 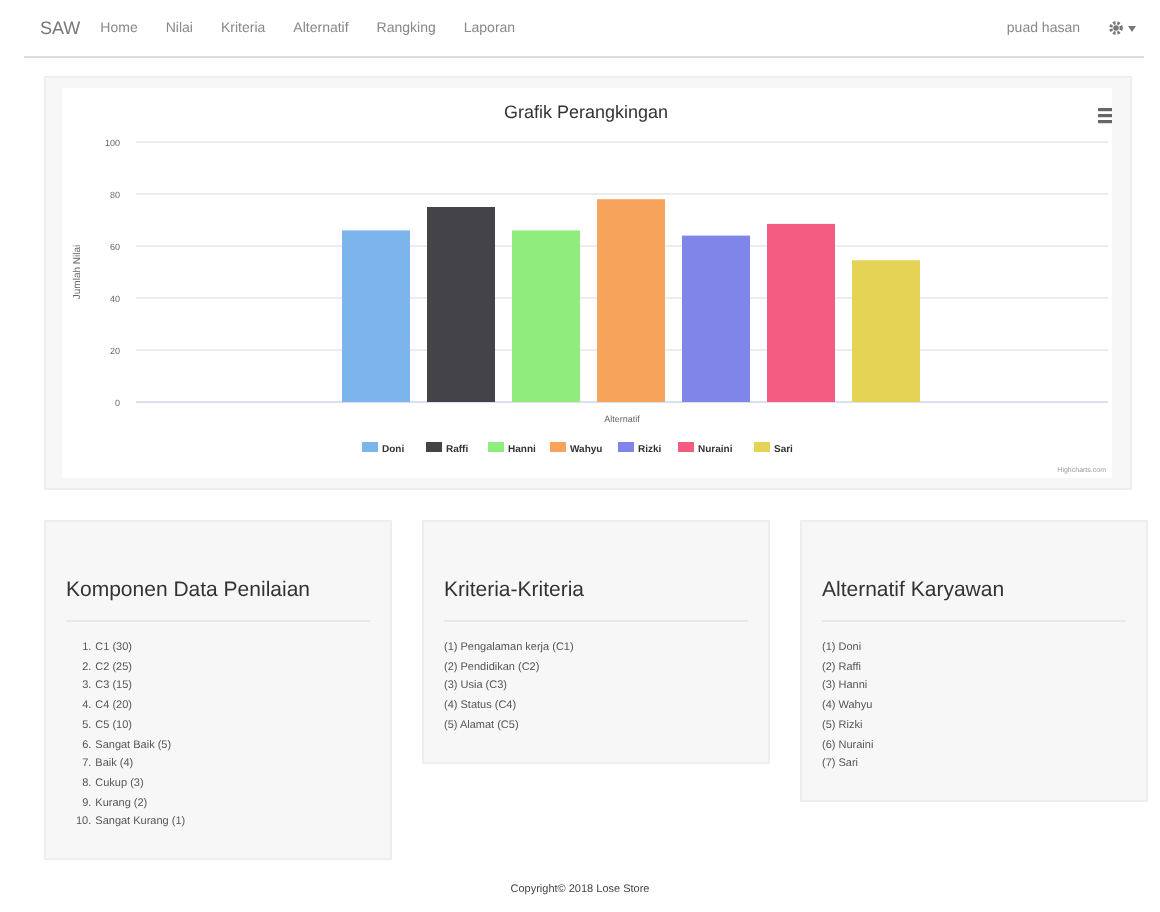 I want to click on panel-title: Kriteria-Kriteria, so click(x=596, y=600).